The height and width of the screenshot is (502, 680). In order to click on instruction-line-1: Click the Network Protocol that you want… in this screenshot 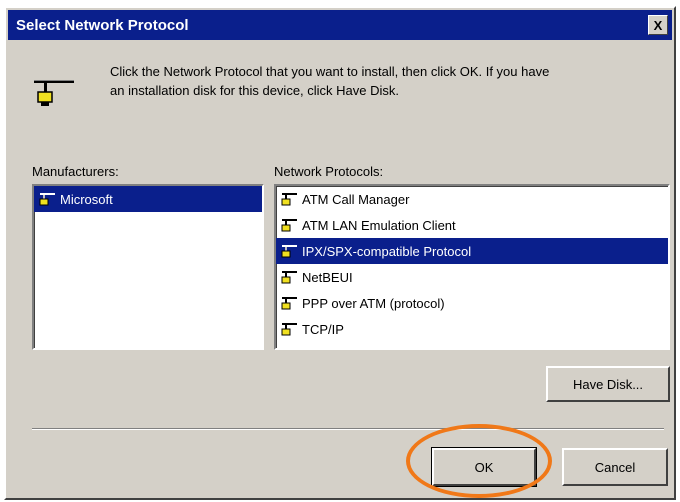, I will do `click(330, 71)`.